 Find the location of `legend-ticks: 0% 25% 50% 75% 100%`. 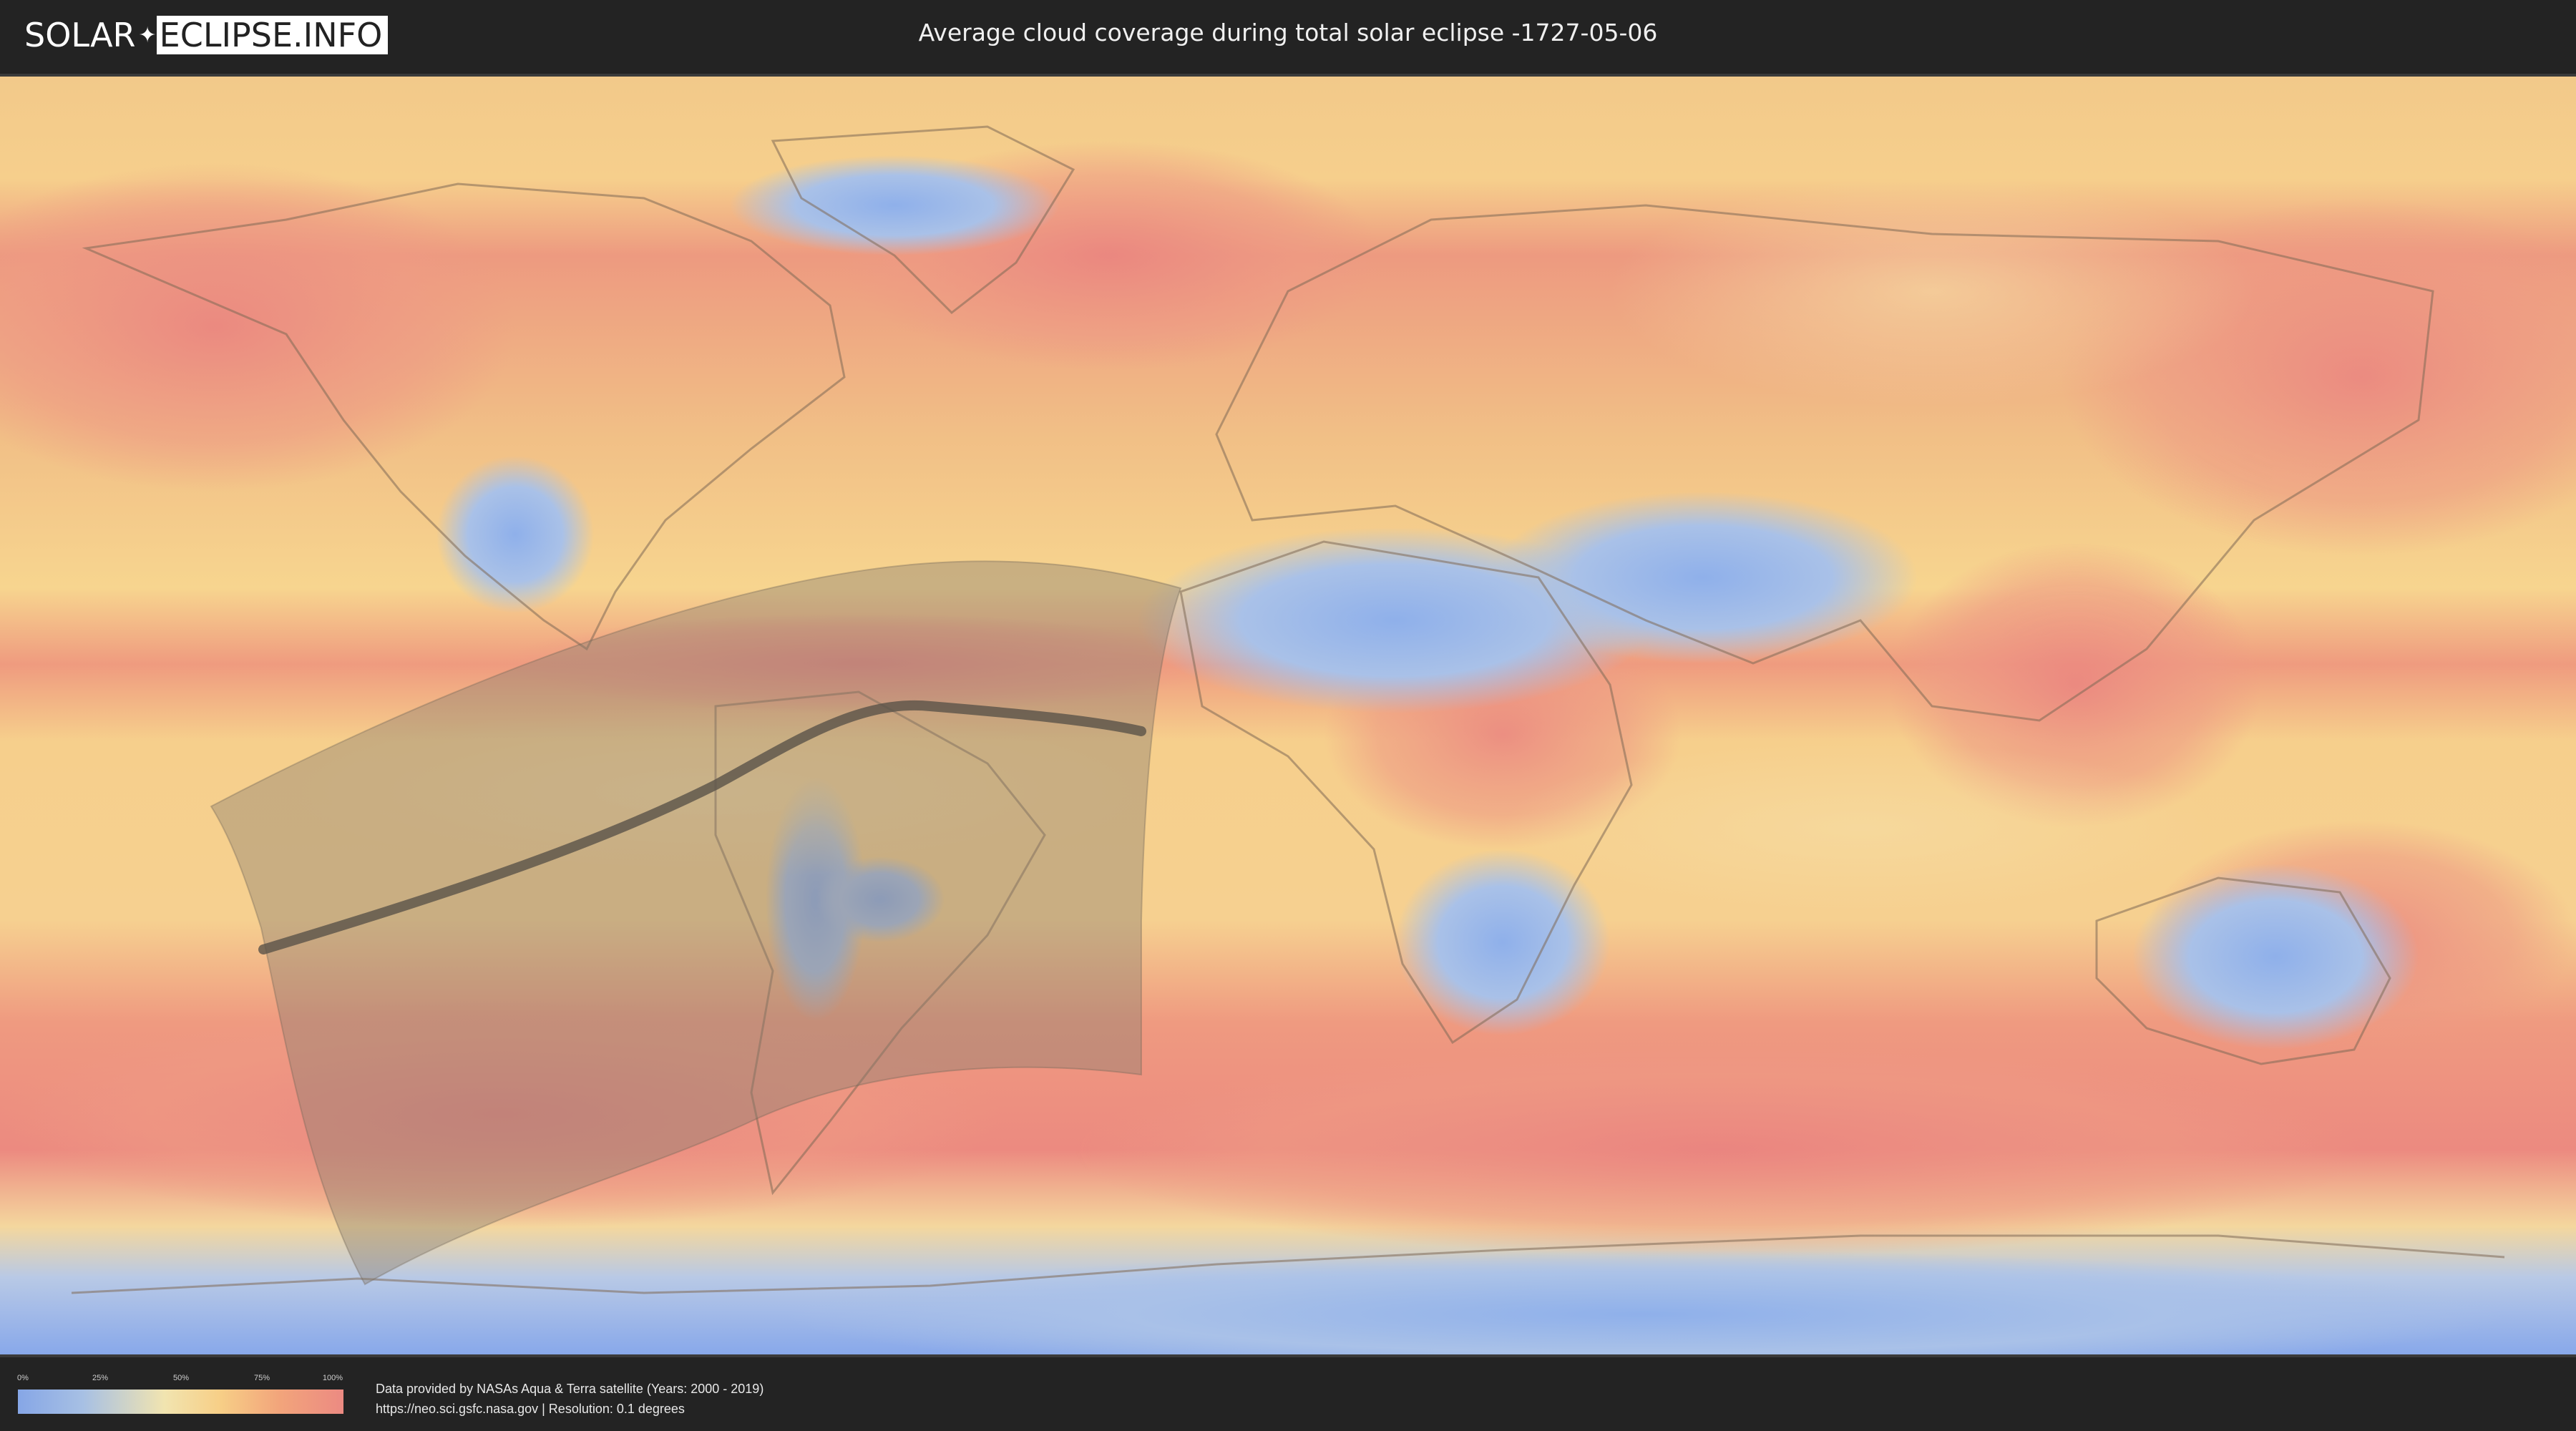

legend-ticks: 0% 25% 50% 75% 100% is located at coordinates (180, 1379).